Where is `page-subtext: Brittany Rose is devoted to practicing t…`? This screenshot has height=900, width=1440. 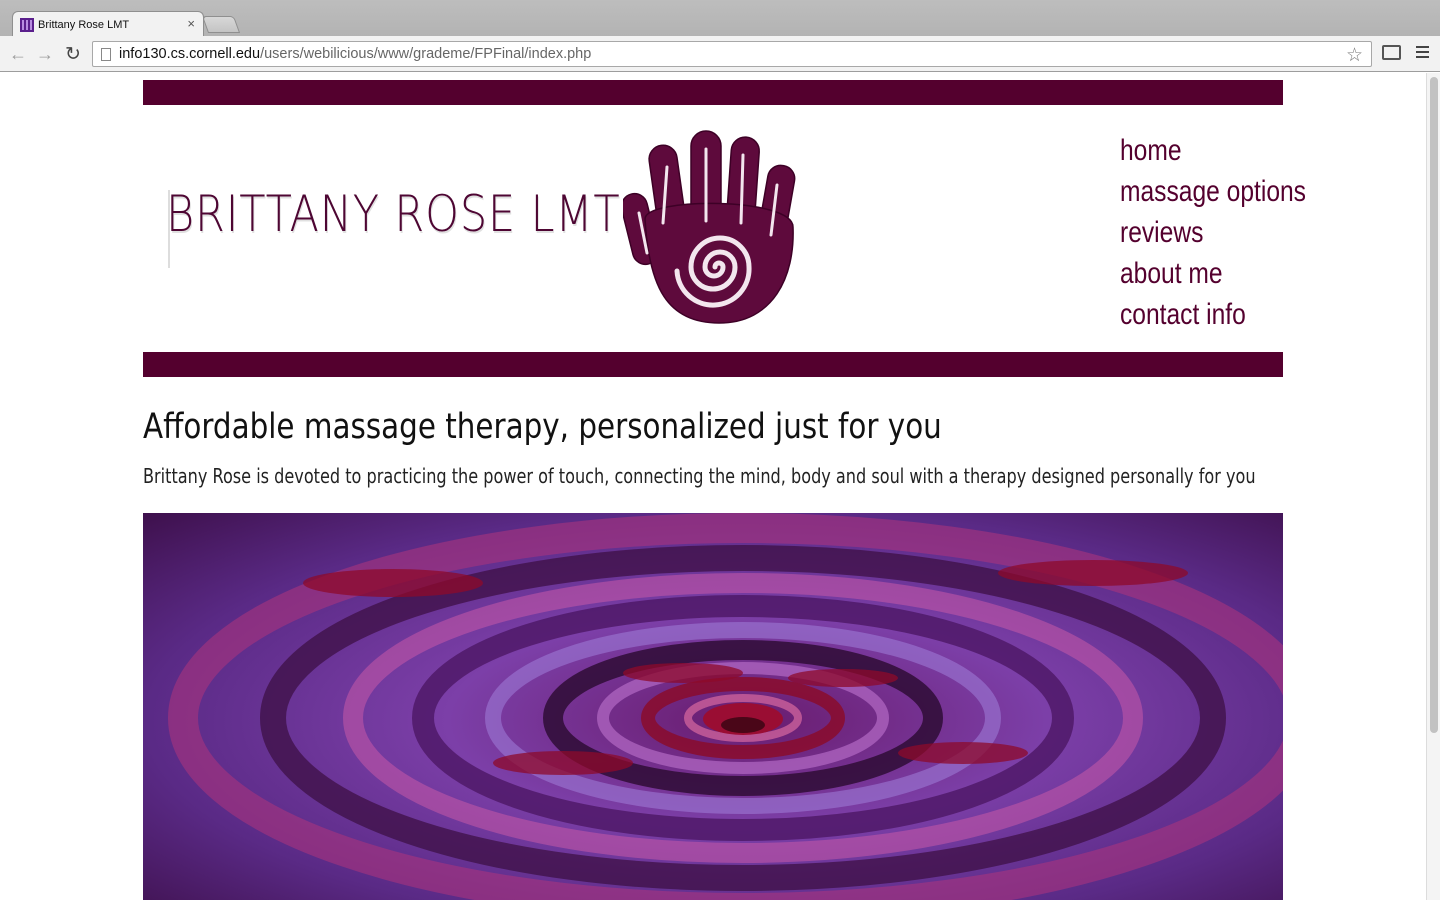
page-subtext: Brittany Rose is devoted to practicing t… is located at coordinates (699, 476).